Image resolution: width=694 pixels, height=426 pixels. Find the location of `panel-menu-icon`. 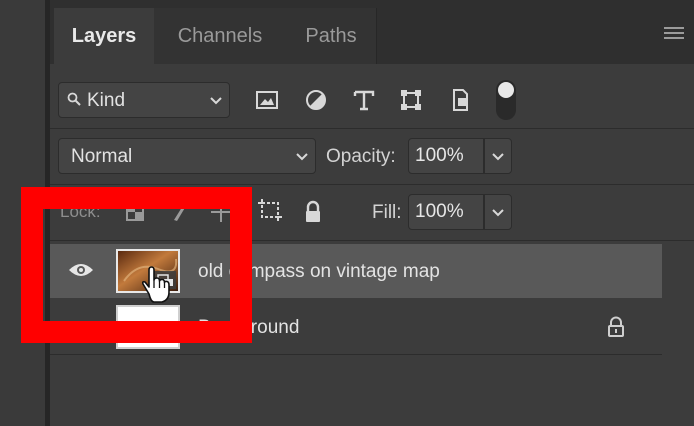

panel-menu-icon is located at coordinates (674, 34).